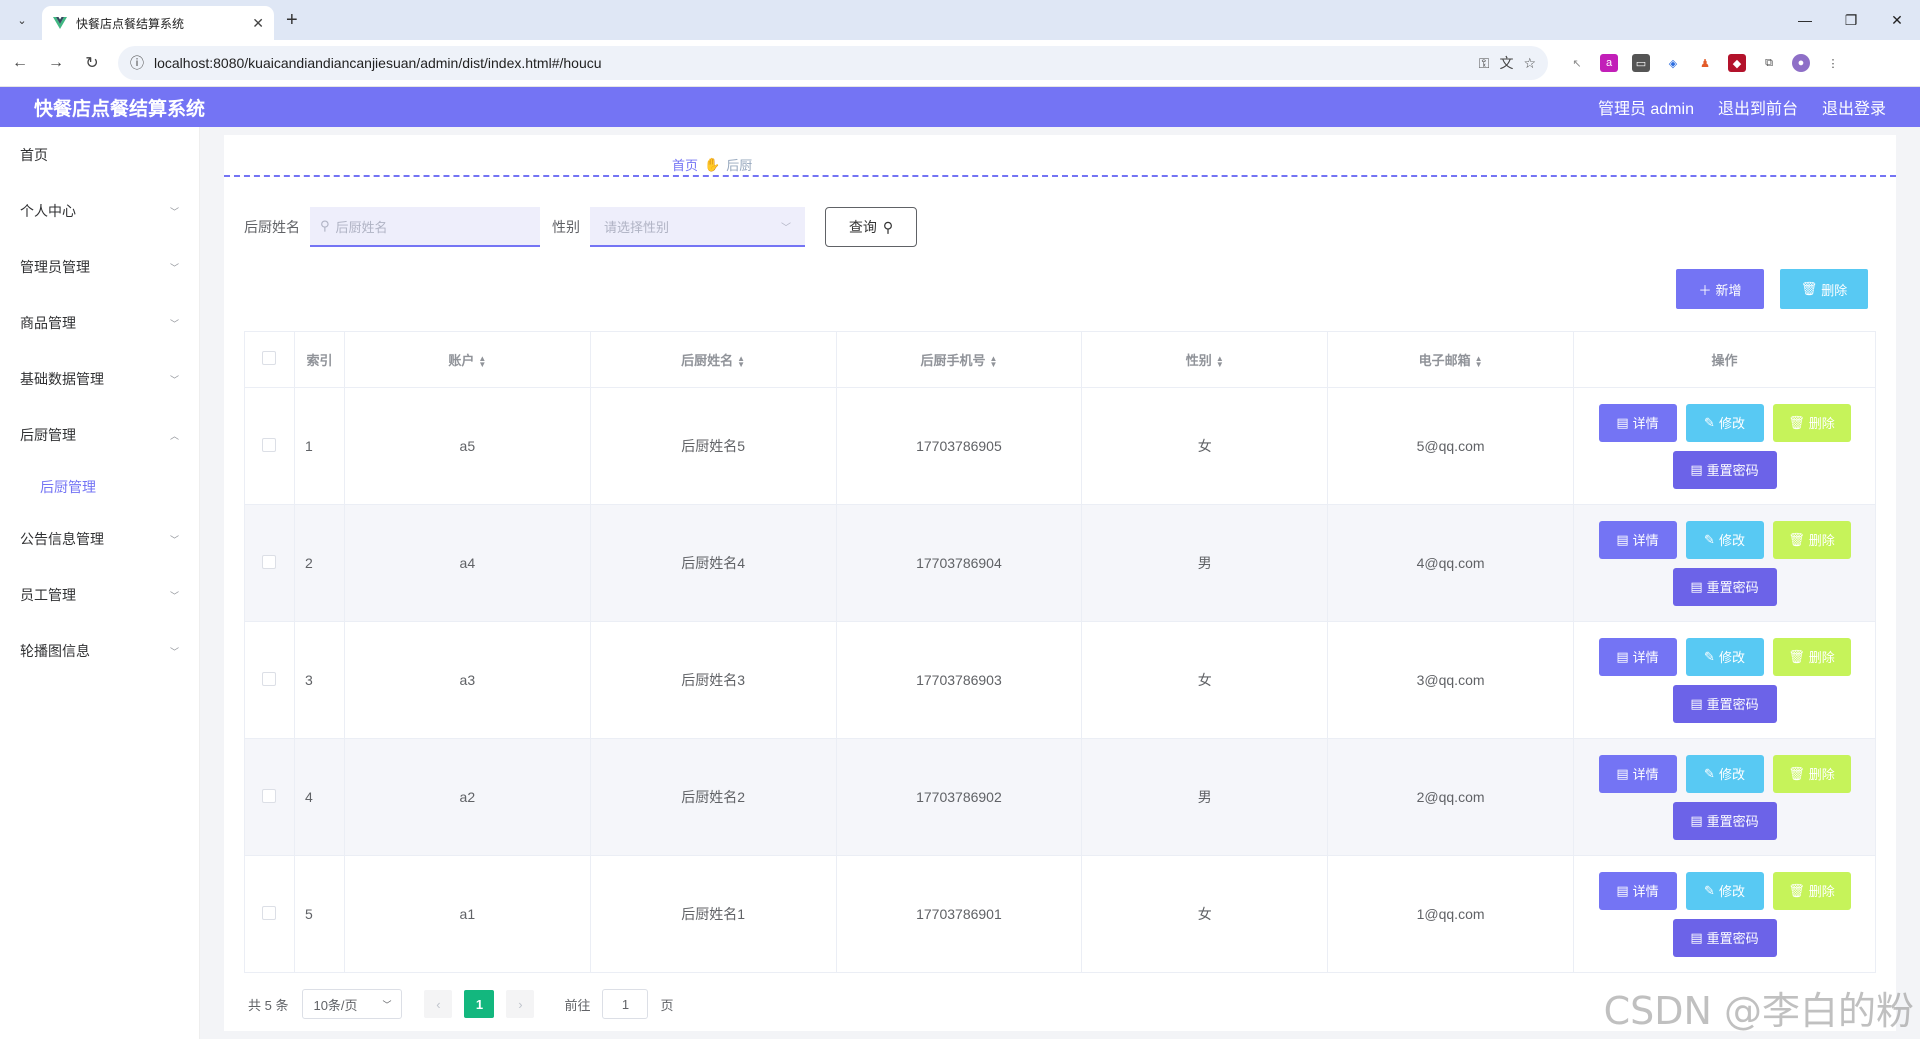 Image resolution: width=1920 pixels, height=1039 pixels. I want to click on breadcrumb-home: 首页, so click(685, 164).